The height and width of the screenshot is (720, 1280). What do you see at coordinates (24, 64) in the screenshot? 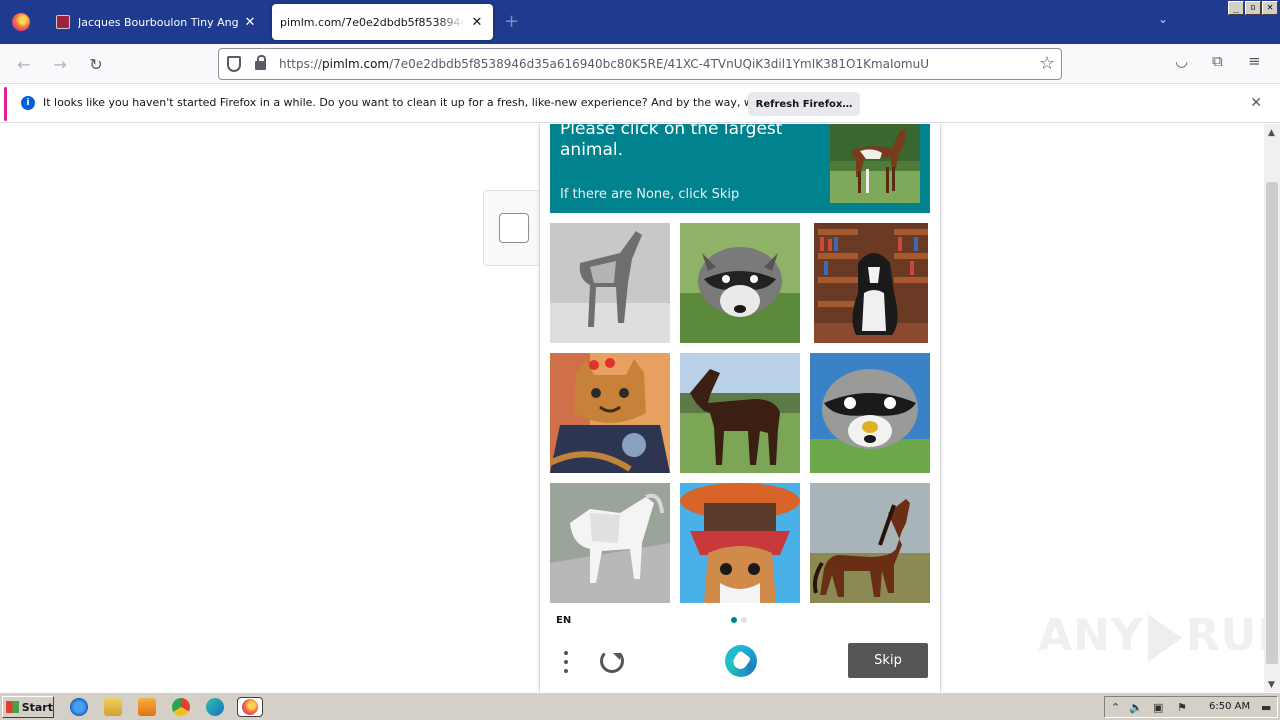
I see `back-arrow-icon: ←` at bounding box center [24, 64].